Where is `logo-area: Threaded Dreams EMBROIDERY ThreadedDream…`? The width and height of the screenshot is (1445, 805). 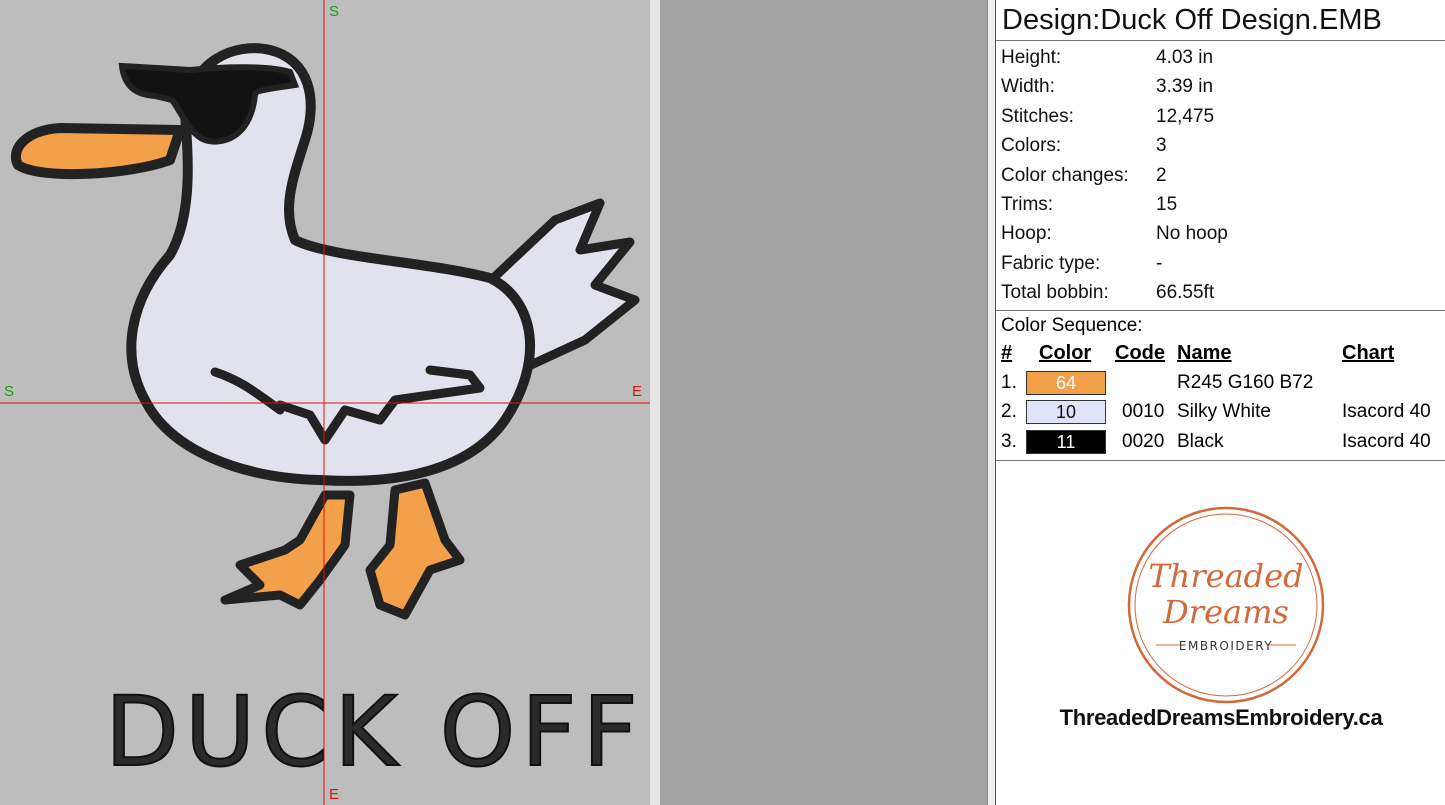
logo-area: Threaded Dreams EMBROIDERY ThreadedDream… is located at coordinates (1220, 632).